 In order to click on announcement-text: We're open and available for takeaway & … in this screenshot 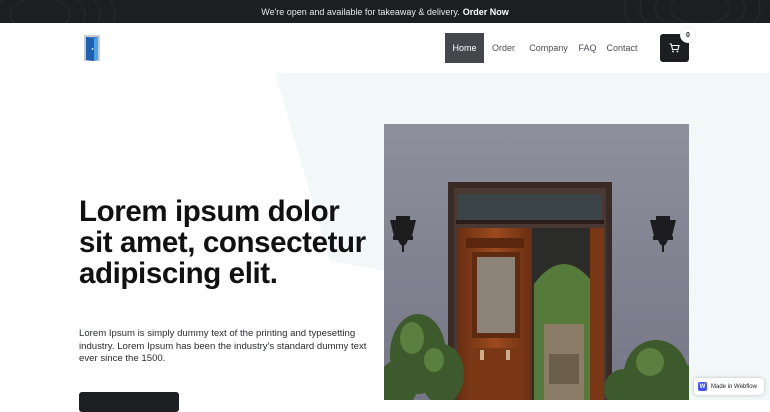, I will do `click(385, 11)`.